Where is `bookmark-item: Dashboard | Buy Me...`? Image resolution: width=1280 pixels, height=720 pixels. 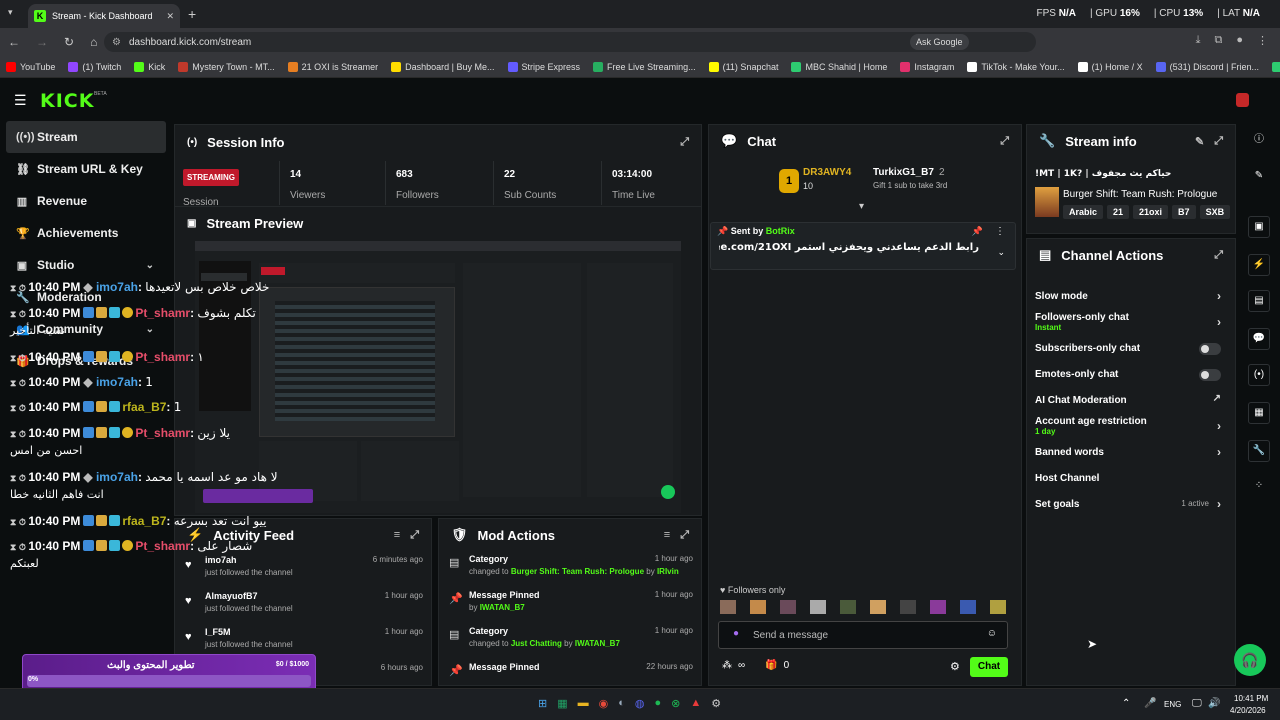
bookmark-item: Dashboard | Buy Me... is located at coordinates (443, 66).